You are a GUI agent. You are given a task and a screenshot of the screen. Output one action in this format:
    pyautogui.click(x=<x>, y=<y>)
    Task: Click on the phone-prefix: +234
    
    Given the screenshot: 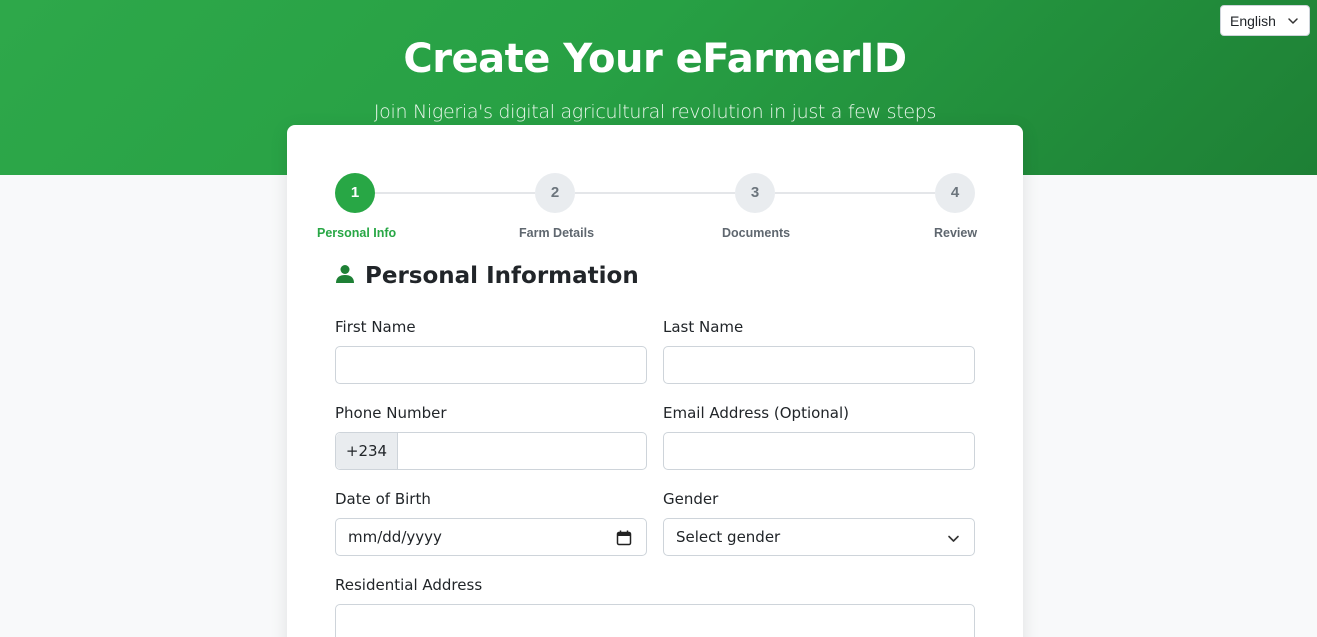 What is the action you would take?
    pyautogui.click(x=367, y=451)
    